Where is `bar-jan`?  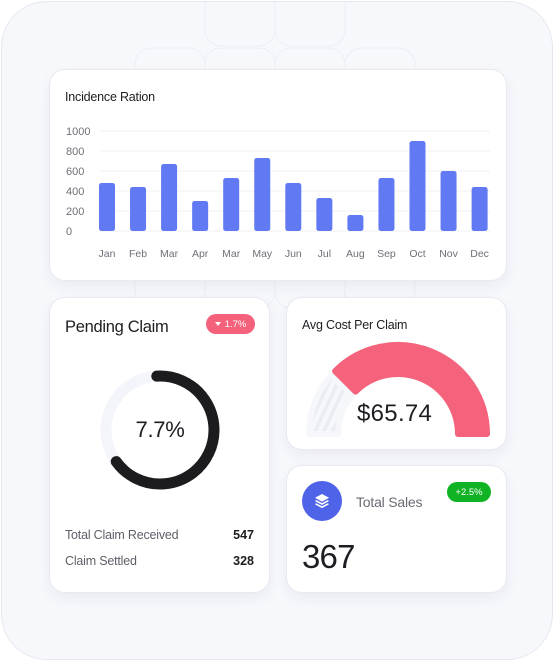 bar-jan is located at coordinates (107, 207).